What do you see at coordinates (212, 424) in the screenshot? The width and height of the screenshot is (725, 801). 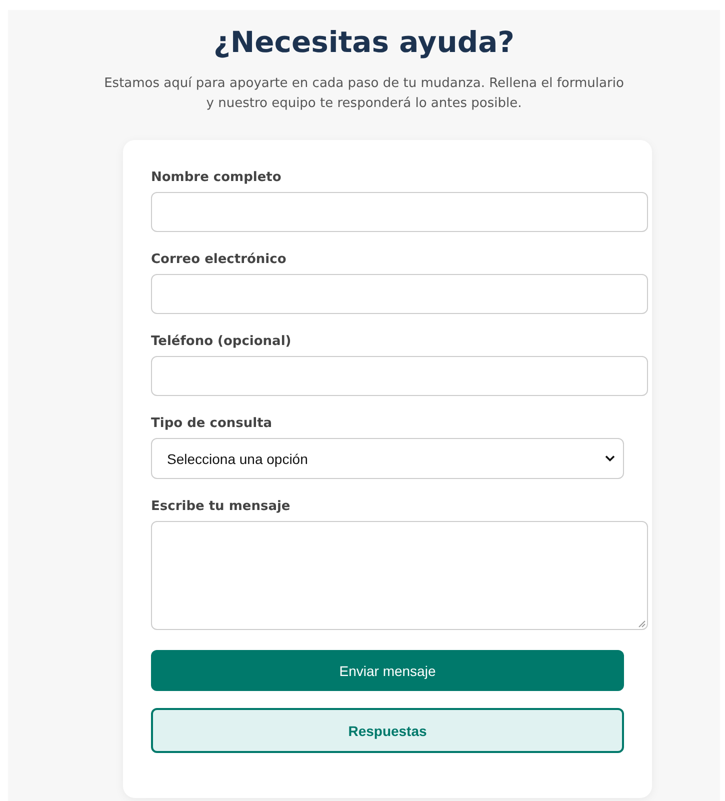 I see `field-label: Tipo de consulta` at bounding box center [212, 424].